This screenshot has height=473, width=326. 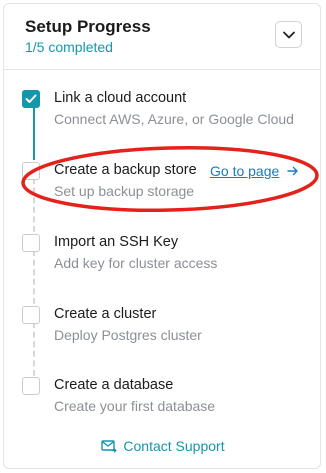 What do you see at coordinates (128, 335) in the screenshot?
I see `step-description: Deploy Postgres cluster` at bounding box center [128, 335].